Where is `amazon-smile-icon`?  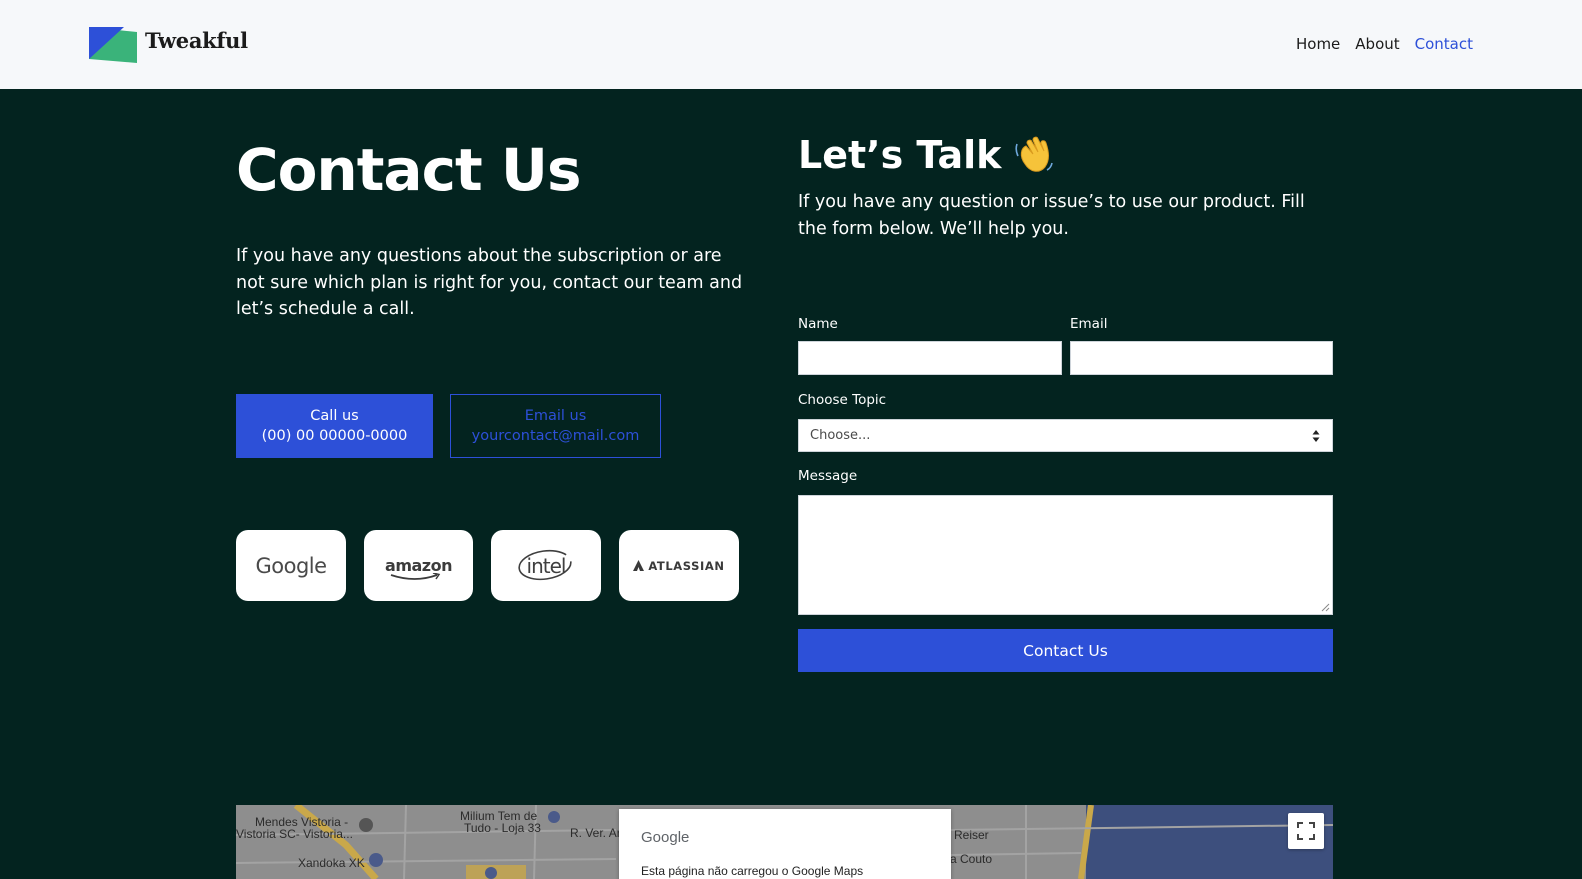 amazon-smile-icon is located at coordinates (415, 576).